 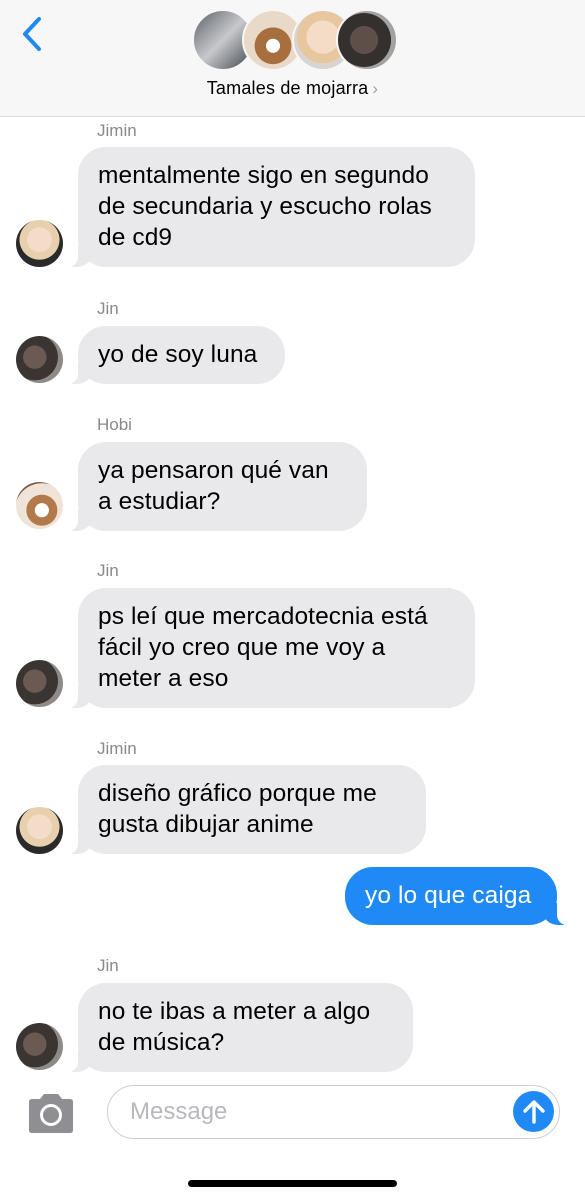 What do you see at coordinates (375, 88) in the screenshot?
I see `chevron-right-icon: ›` at bounding box center [375, 88].